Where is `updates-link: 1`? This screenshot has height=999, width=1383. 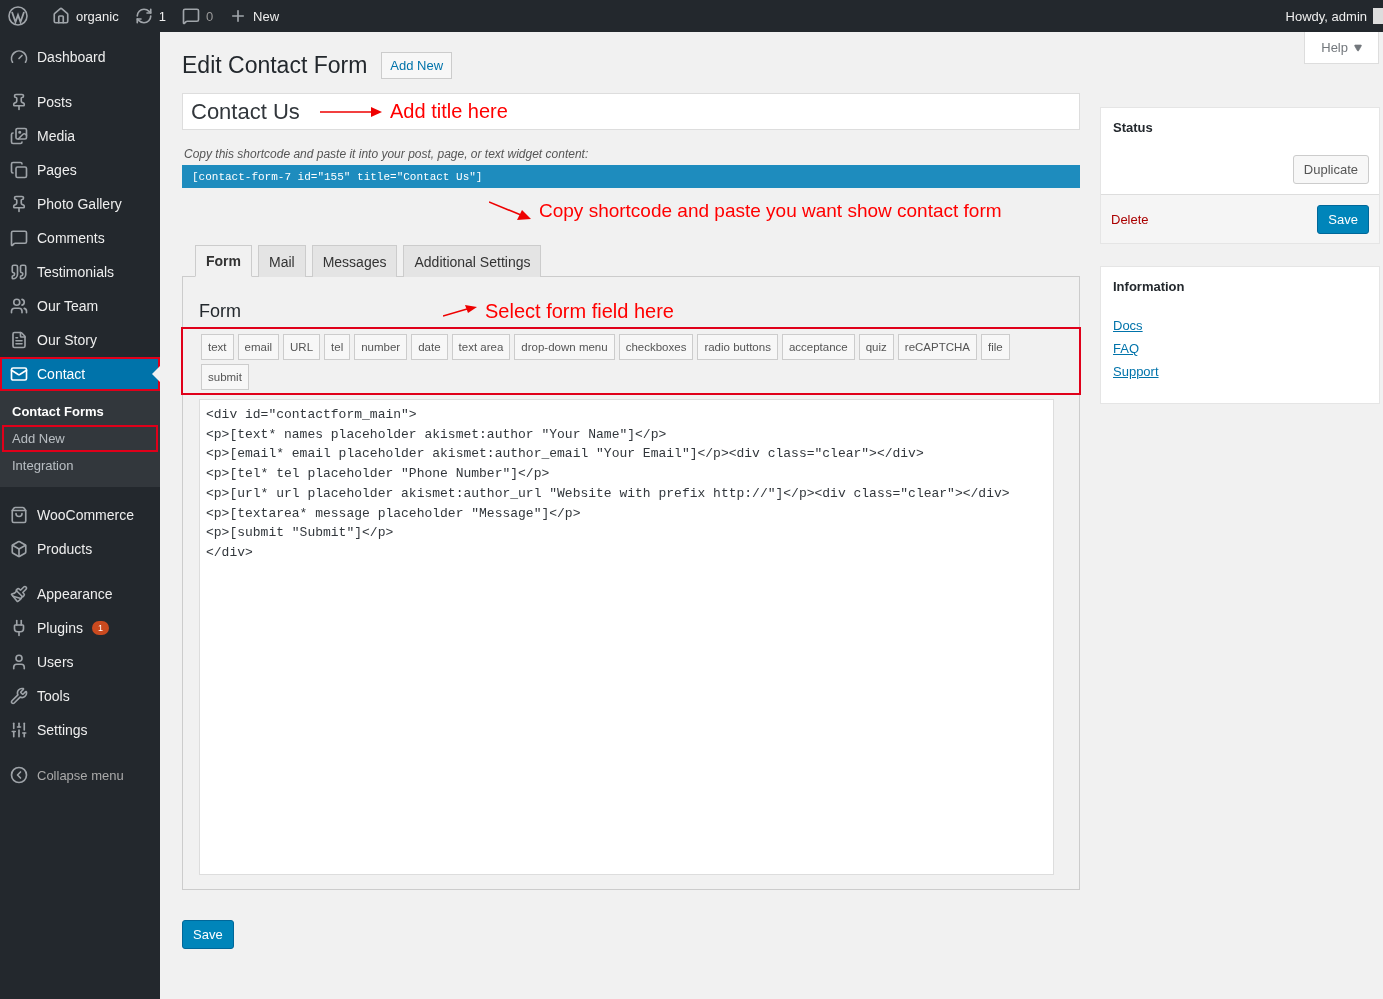
updates-link: 1 is located at coordinates (150, 16).